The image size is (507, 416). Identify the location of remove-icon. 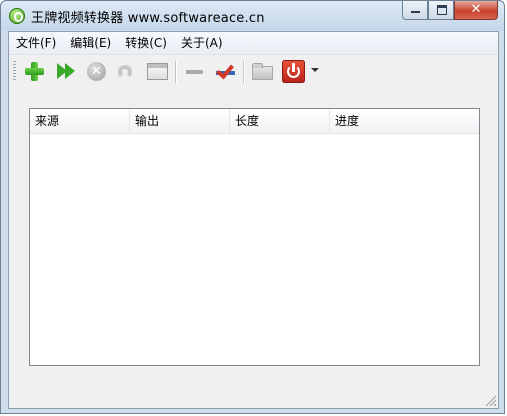
(194, 72).